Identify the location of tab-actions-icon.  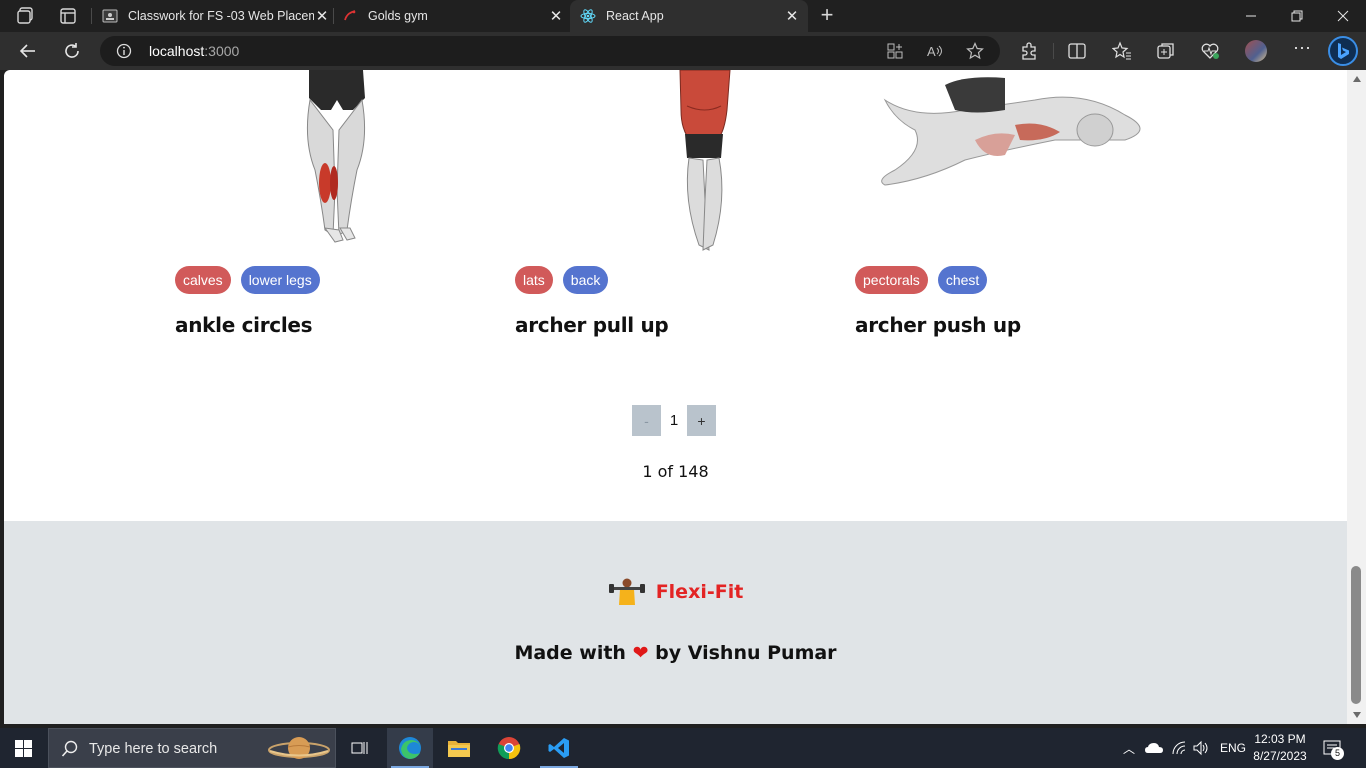
(68, 16).